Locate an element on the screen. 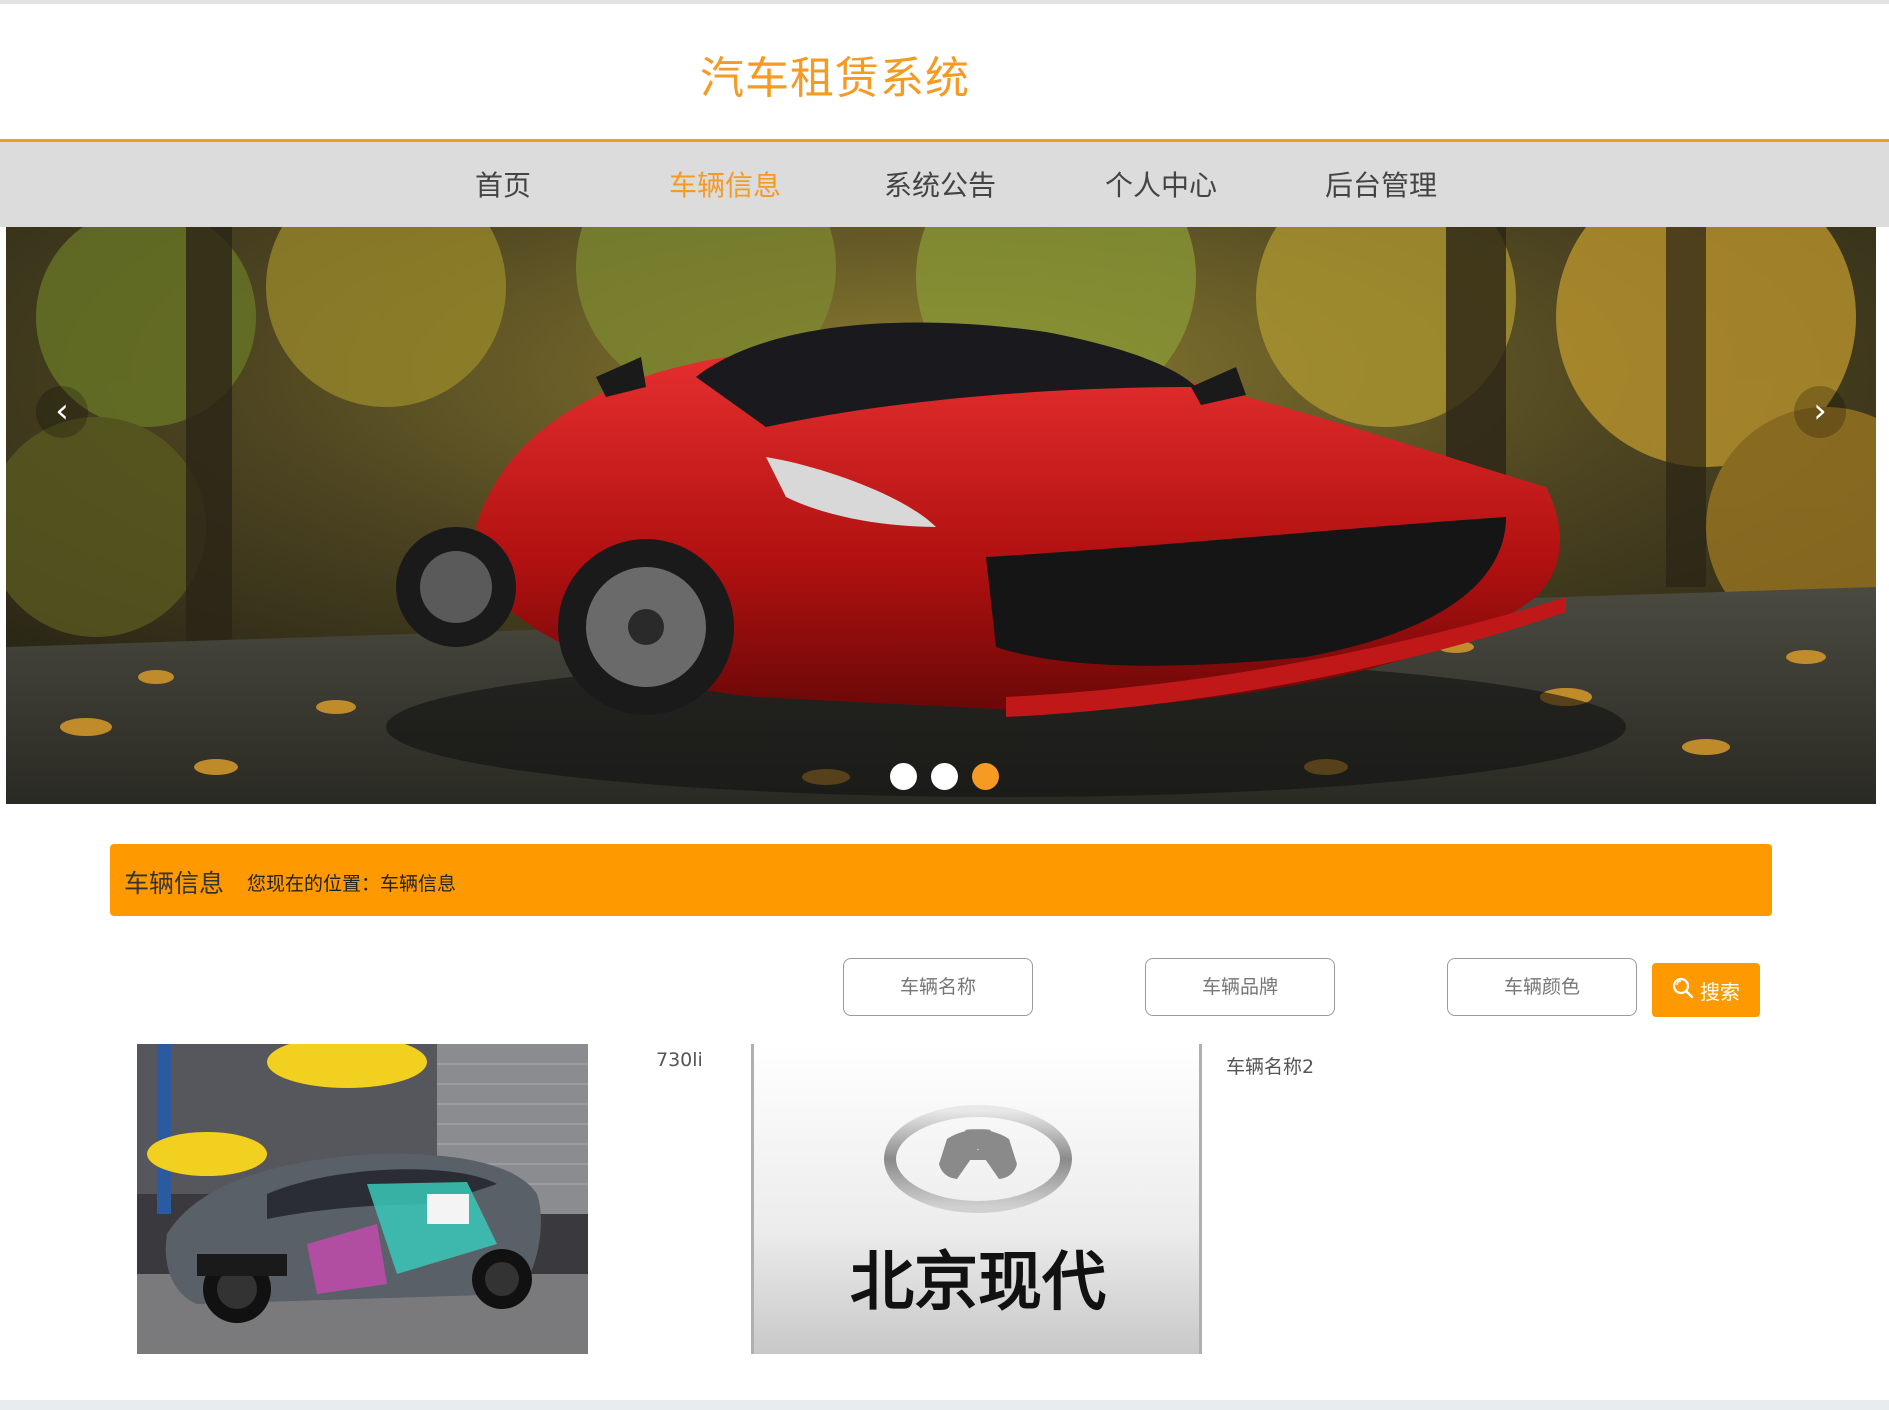  carousel-next-button: › is located at coordinates (1820, 412).